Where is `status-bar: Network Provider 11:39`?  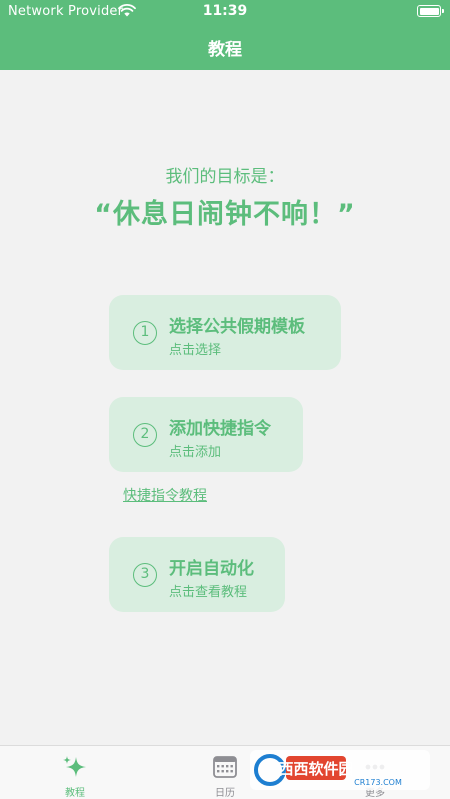
status-bar: Network Provider 11:39 is located at coordinates (225, 12).